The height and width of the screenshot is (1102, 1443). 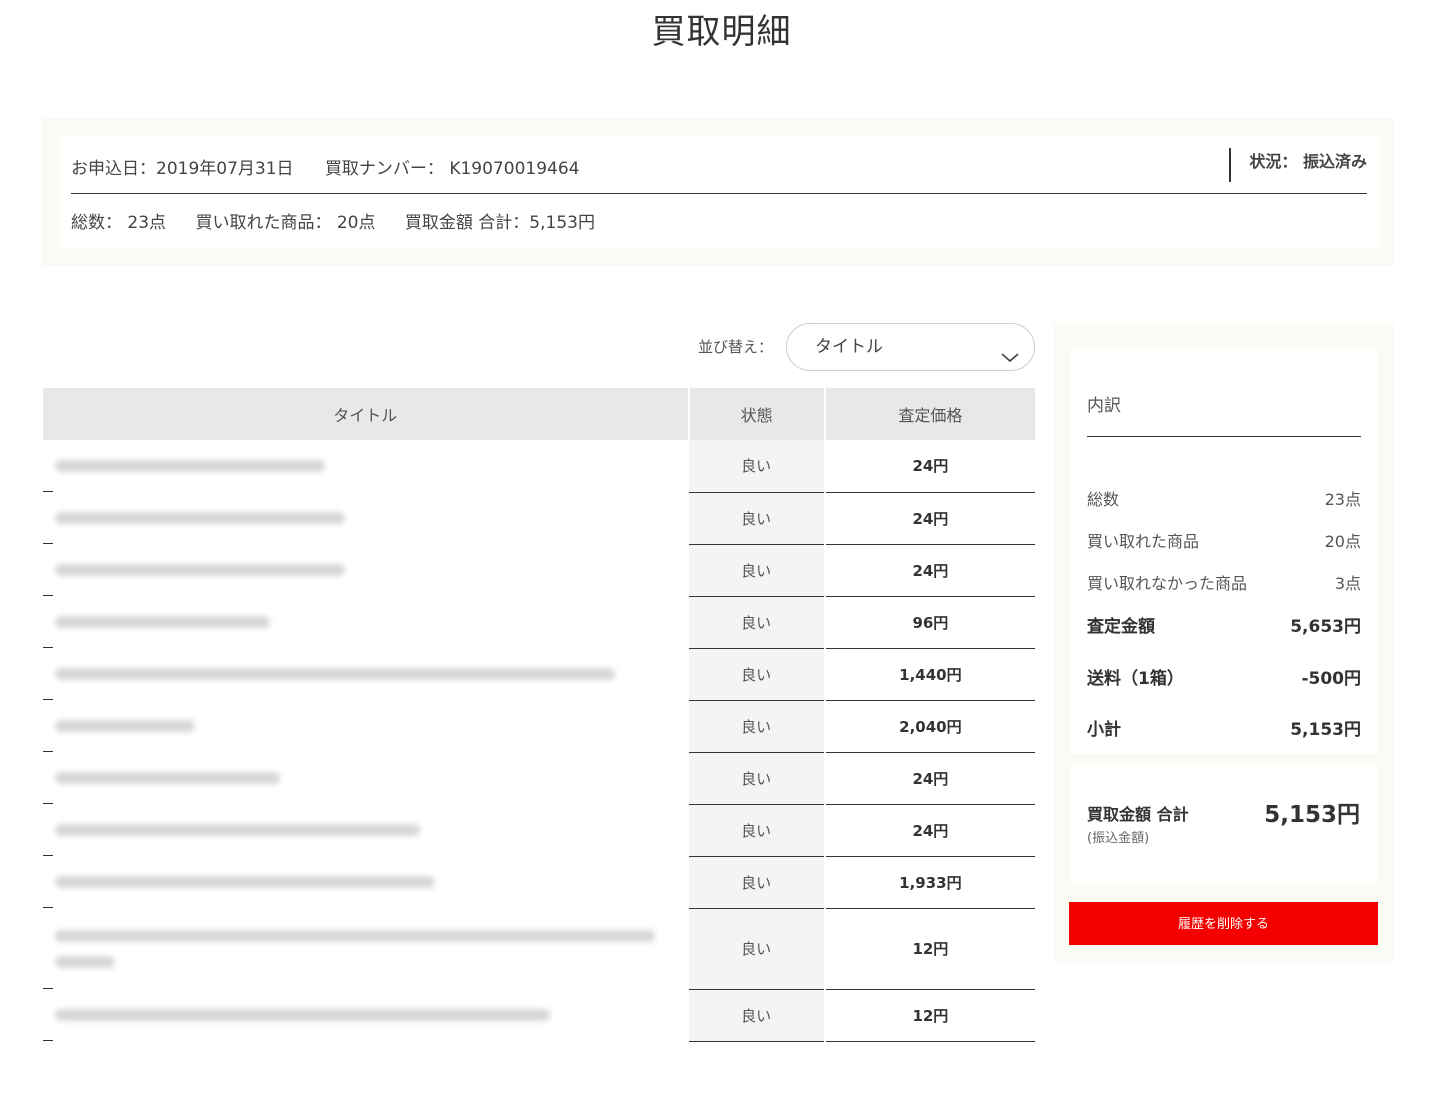 What do you see at coordinates (1223, 824) in the screenshot?
I see `grand-total-card: 買取金額 合計 (振込金額) 5,153円` at bounding box center [1223, 824].